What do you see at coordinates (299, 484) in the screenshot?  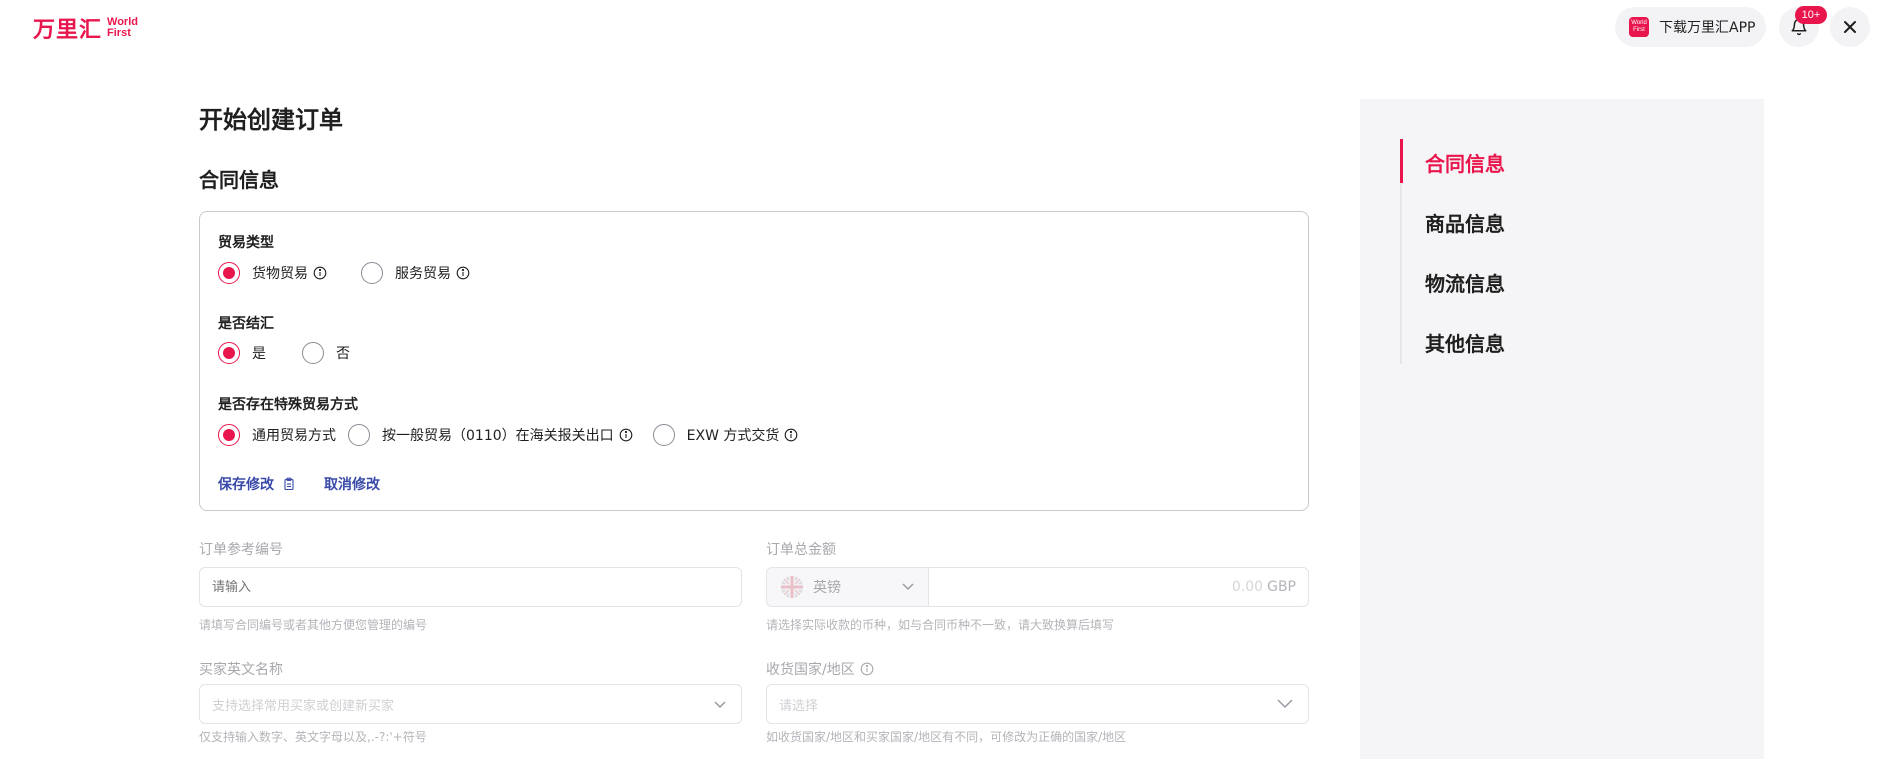 I see `card-actions: 保存修改 取消修改` at bounding box center [299, 484].